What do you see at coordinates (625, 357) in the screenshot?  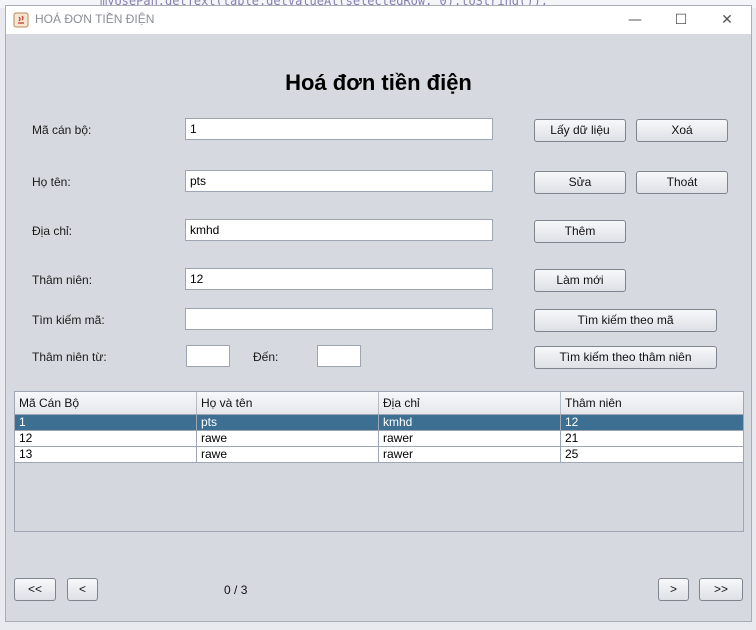 I see `tim-kiem-theo-tham-nien-button: Tìm kiếm theo thâm niên` at bounding box center [625, 357].